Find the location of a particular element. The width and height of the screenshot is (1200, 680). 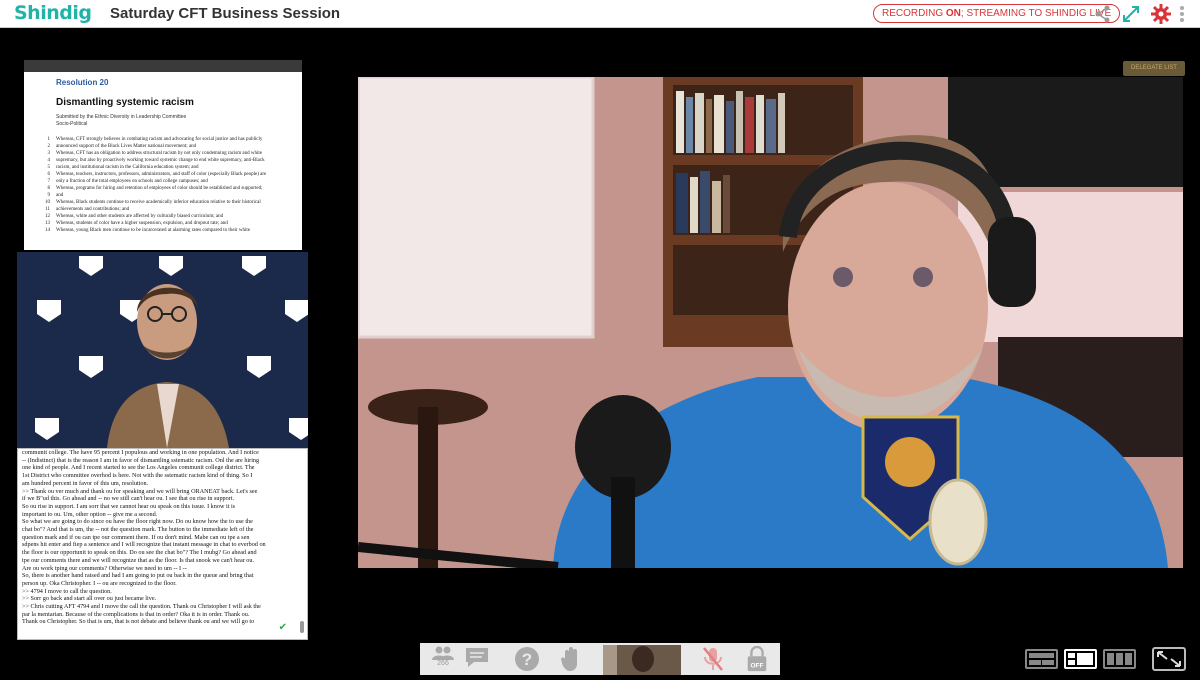

layout-sidebar-icon is located at coordinates (1080, 659).